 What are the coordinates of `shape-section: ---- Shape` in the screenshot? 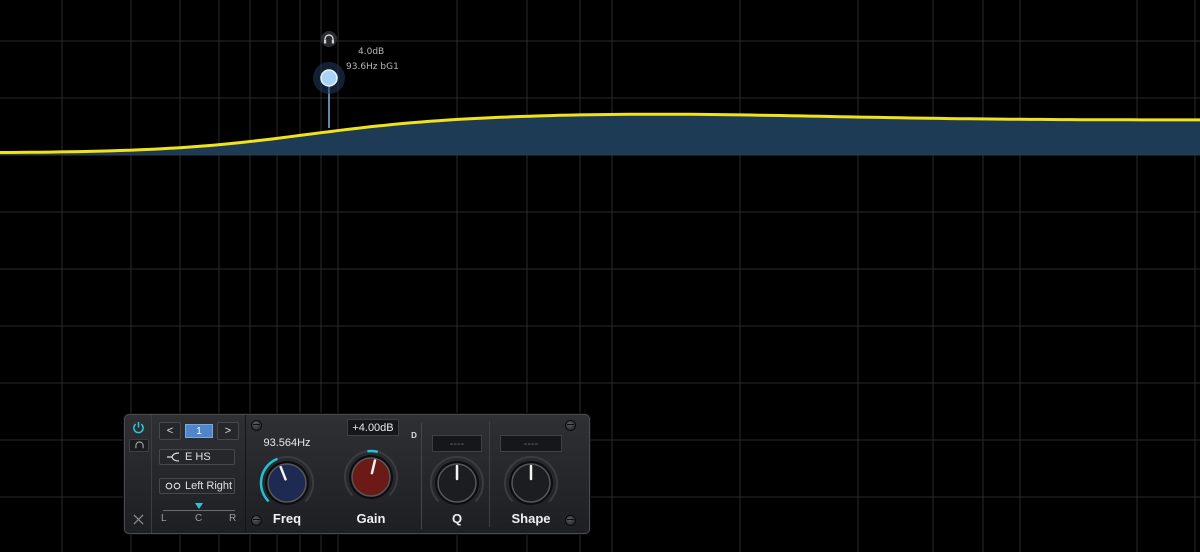 It's located at (531, 474).